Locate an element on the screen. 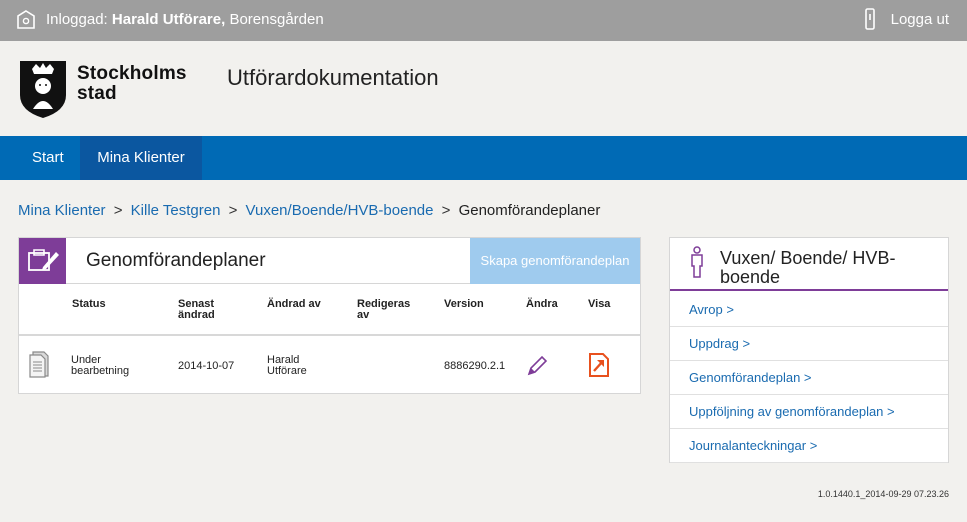  document-icon is located at coordinates (39, 364).